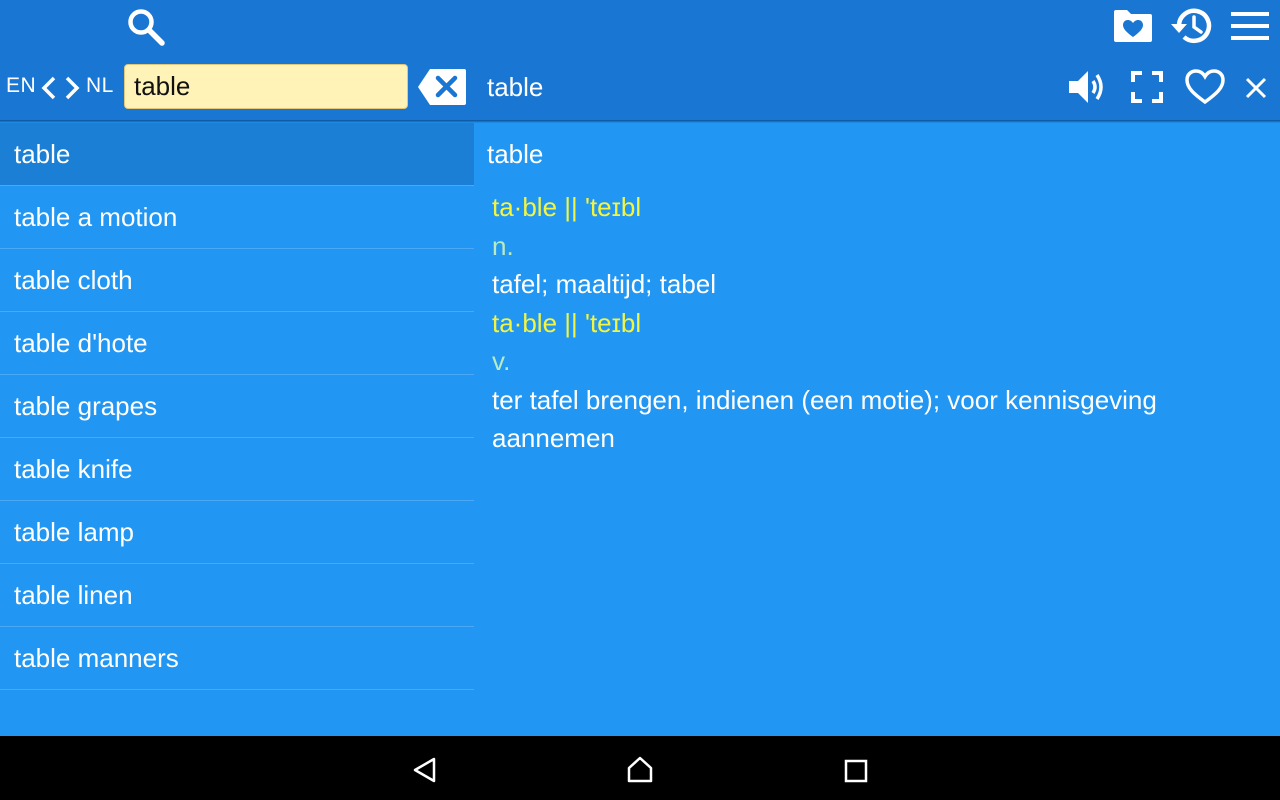 Image resolution: width=1280 pixels, height=800 pixels. What do you see at coordinates (237, 154) in the screenshot?
I see `list-item: table` at bounding box center [237, 154].